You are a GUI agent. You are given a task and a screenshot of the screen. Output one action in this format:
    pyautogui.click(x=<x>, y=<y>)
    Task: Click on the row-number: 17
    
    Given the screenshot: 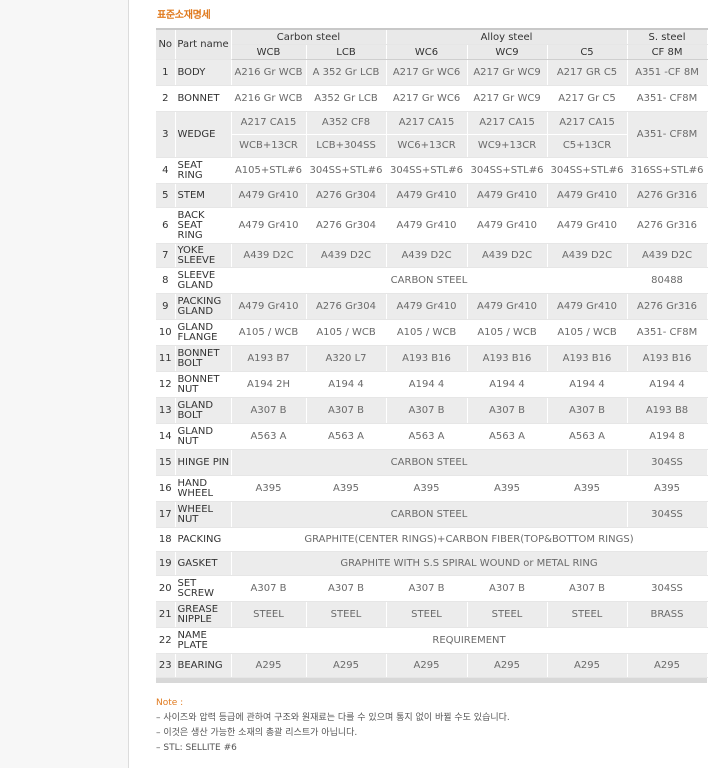 What is the action you would take?
    pyautogui.click(x=166, y=514)
    